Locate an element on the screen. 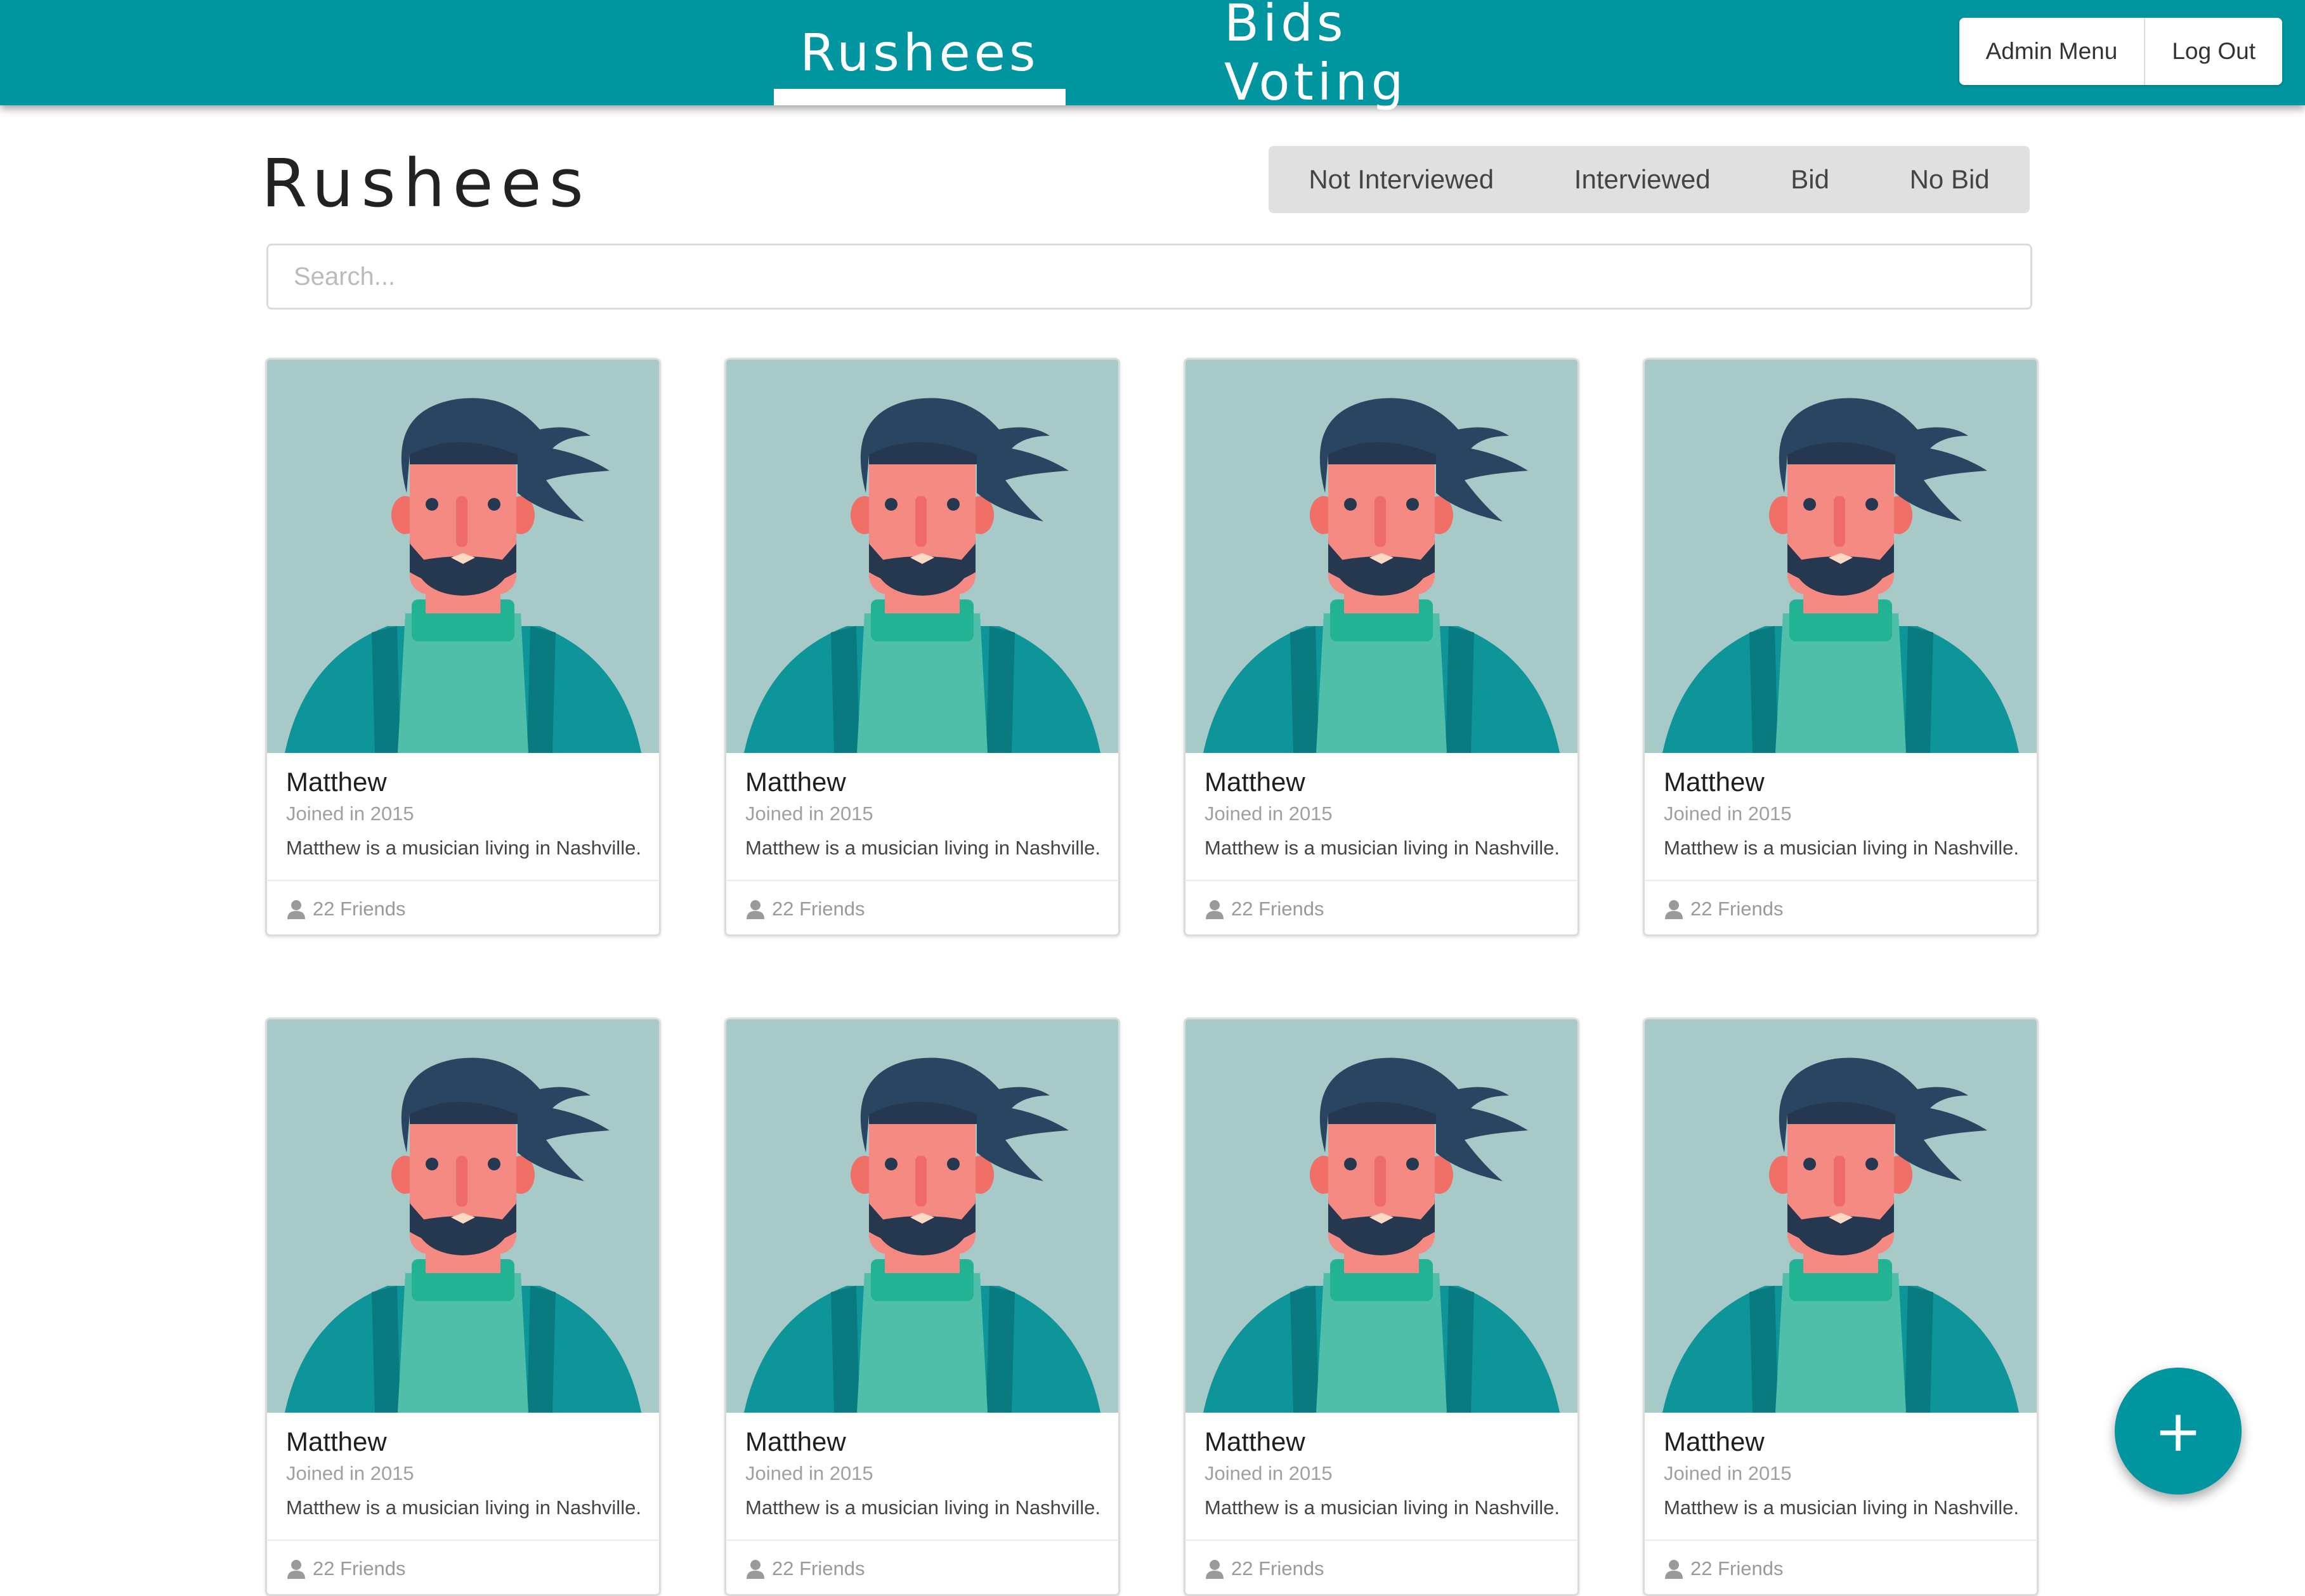 This screenshot has height=1596, width=2305. filter-bid-button: Bid is located at coordinates (1810, 180).